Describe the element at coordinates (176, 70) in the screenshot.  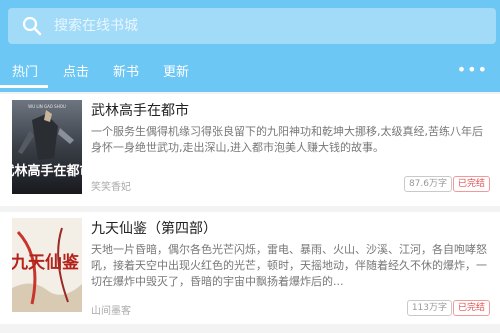
I see `tab-updates: 更新` at that location.